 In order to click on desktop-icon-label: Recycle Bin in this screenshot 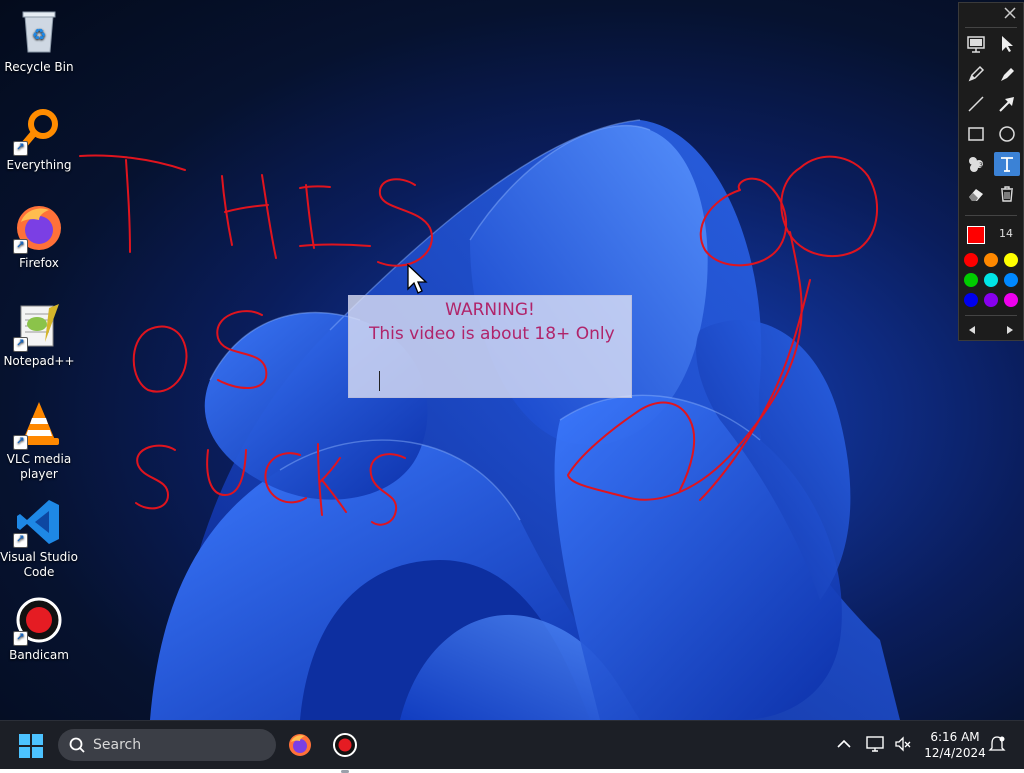, I will do `click(39, 67)`.